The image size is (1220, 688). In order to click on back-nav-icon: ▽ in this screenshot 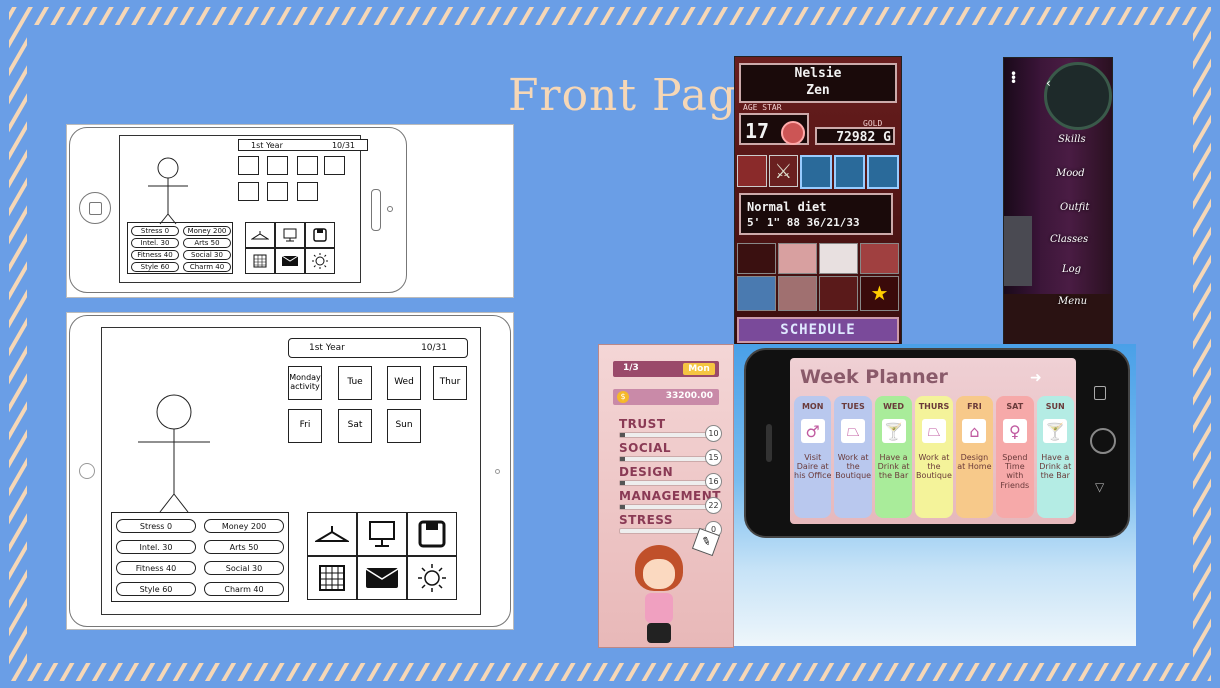, I will do `click(1099, 487)`.